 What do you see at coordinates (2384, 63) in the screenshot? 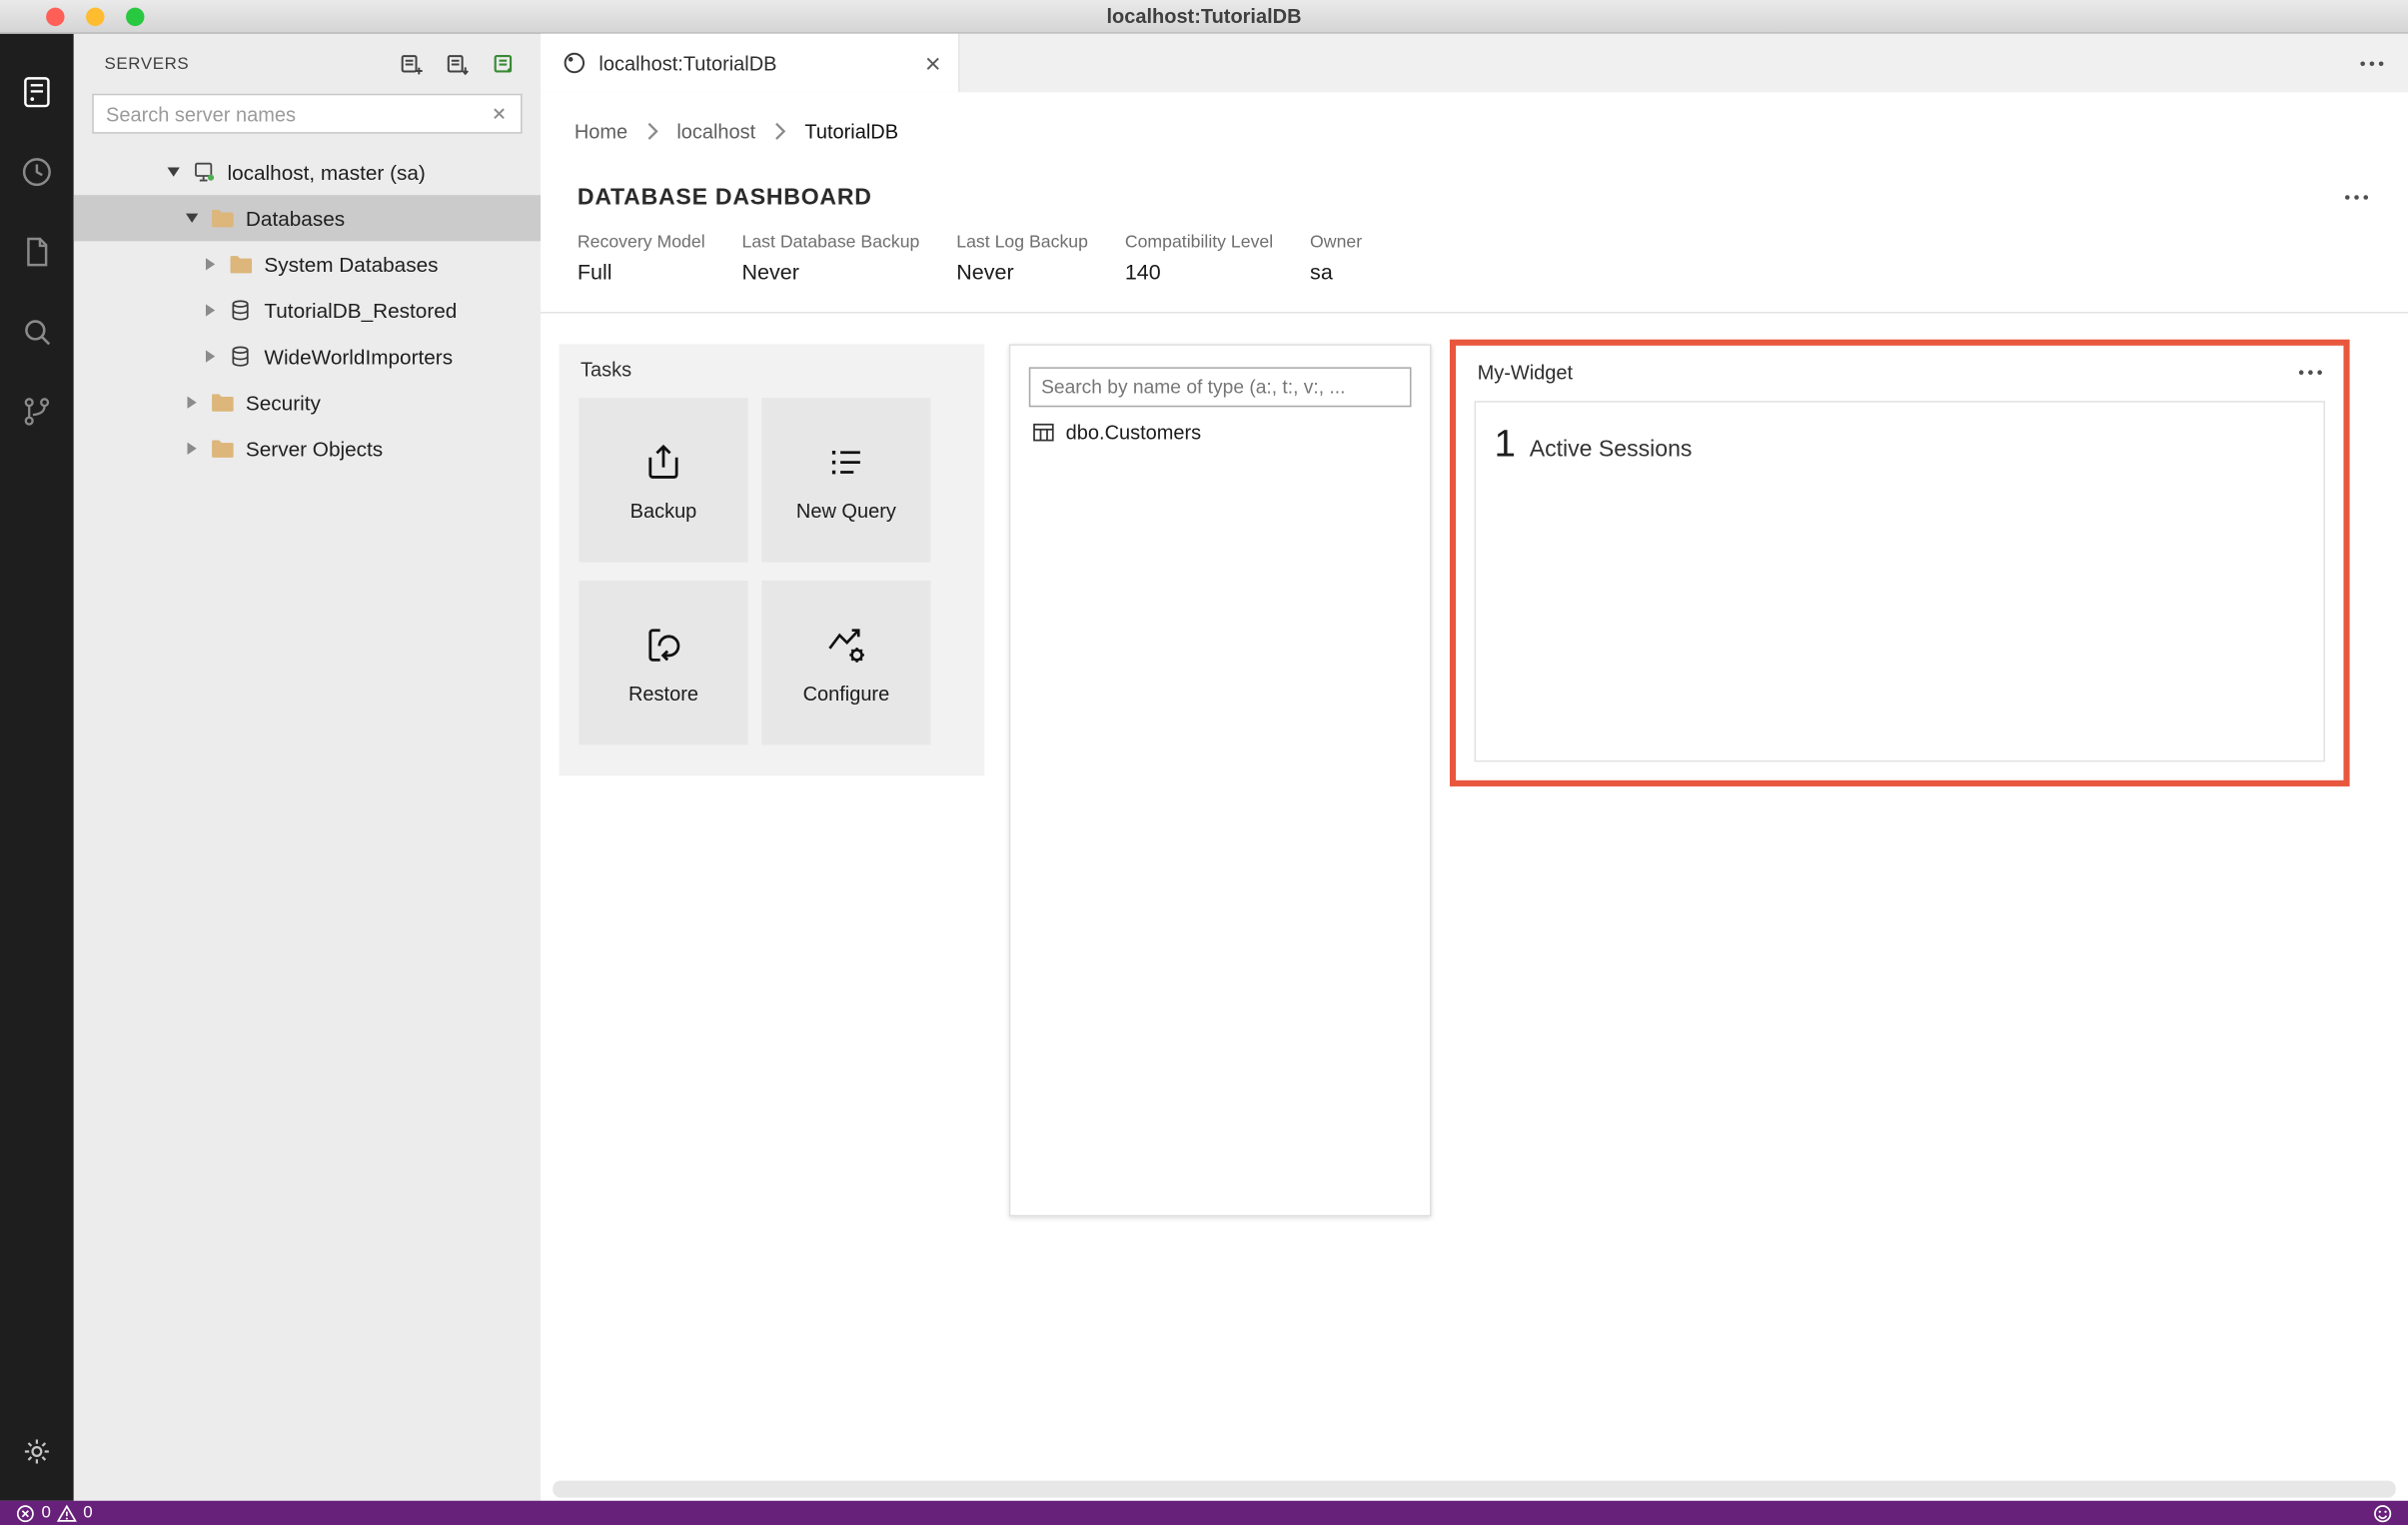
I see `tabstrip-more-actions-icon` at bounding box center [2384, 63].